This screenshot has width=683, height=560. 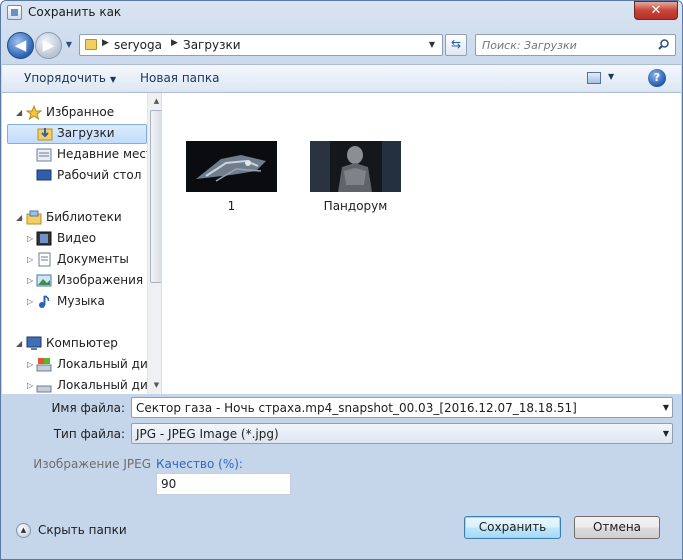 I want to click on tree-label: Недавние места, so click(x=102, y=154).